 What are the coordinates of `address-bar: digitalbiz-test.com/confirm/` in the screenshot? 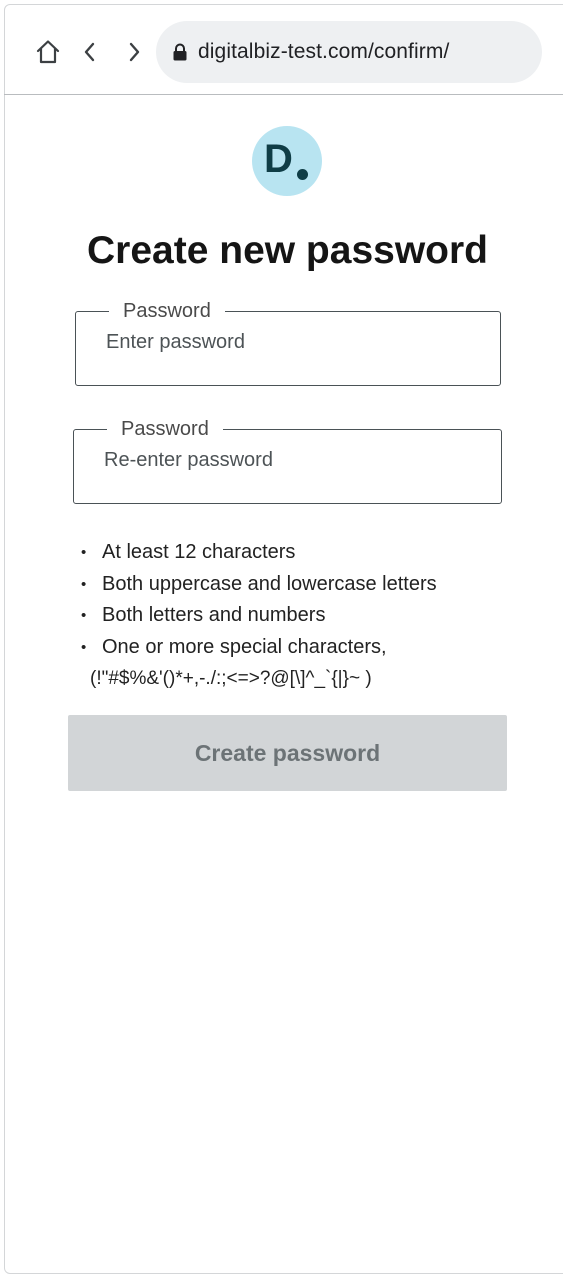 It's located at (349, 52).